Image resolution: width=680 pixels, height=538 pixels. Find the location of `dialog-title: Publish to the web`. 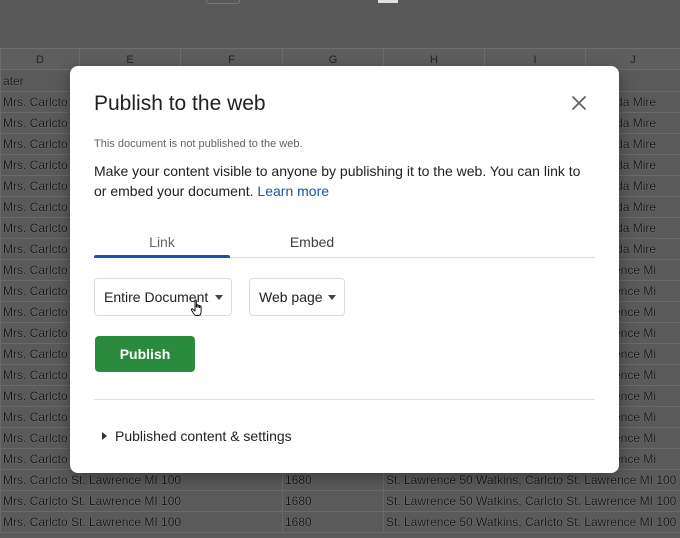

dialog-title: Publish to the web is located at coordinates (180, 103).